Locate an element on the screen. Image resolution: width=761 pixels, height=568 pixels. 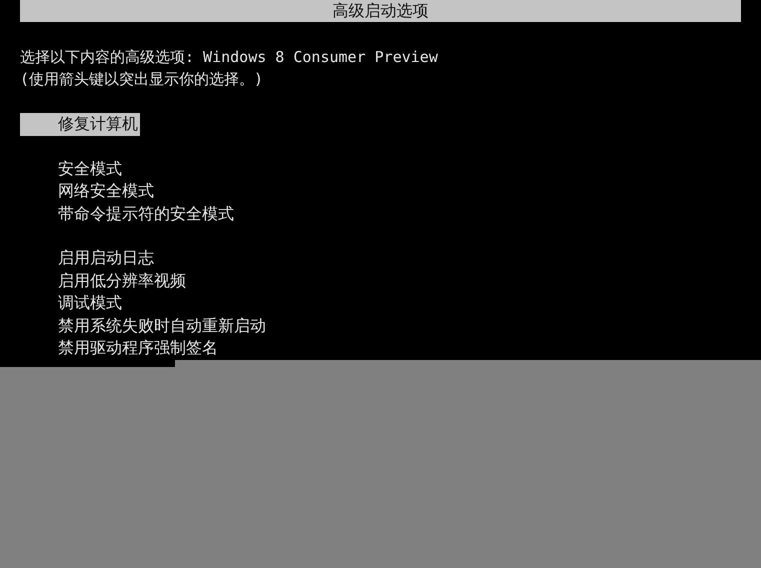
screen-title: 高级启动选项 is located at coordinates (380, 11).